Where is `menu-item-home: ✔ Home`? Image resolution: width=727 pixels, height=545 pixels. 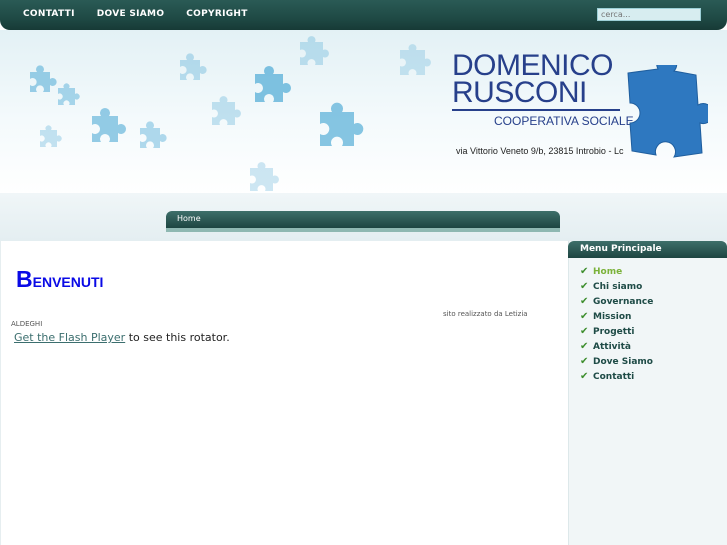 menu-item-home: ✔ Home is located at coordinates (616, 271).